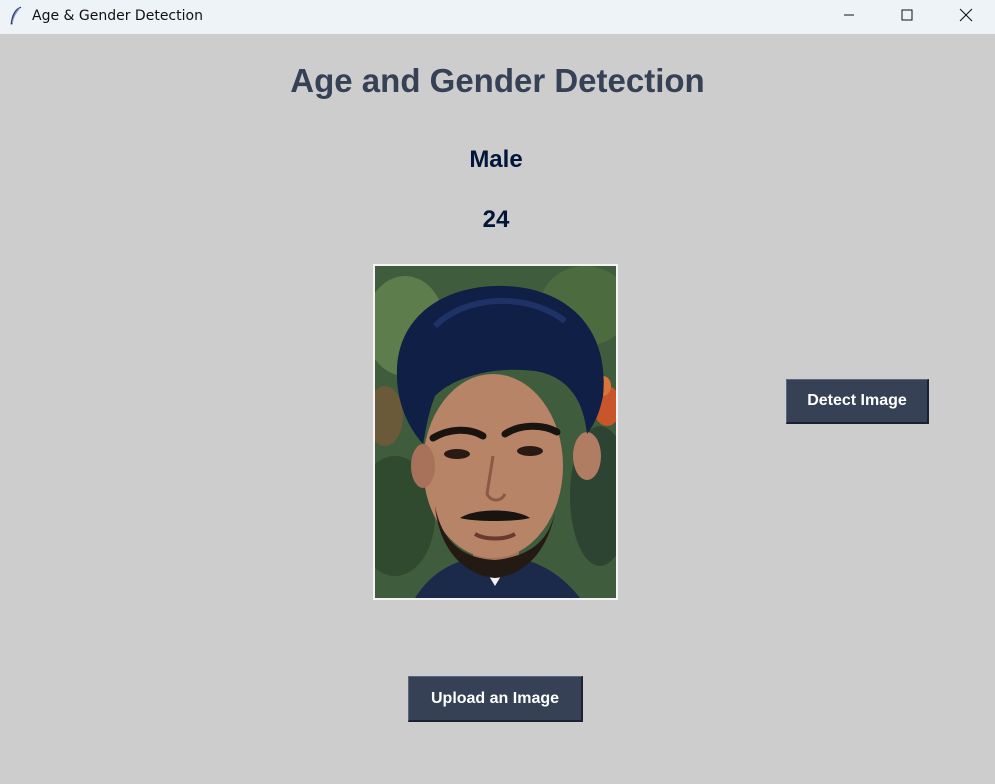 The height and width of the screenshot is (784, 995). Describe the element at coordinates (497, 80) in the screenshot. I see `page-title: Age and Gender Detection` at that location.